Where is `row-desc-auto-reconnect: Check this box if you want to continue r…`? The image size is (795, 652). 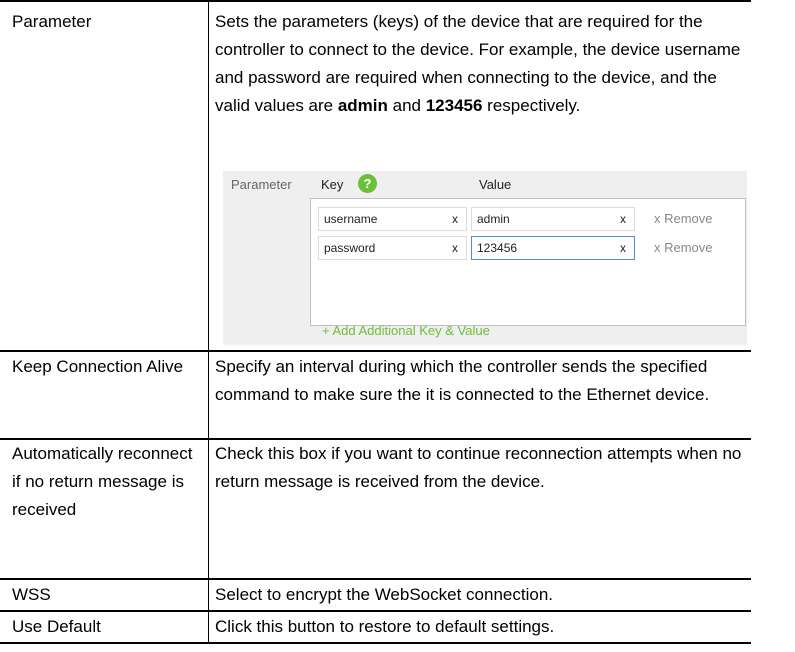 row-desc-auto-reconnect: Check this box if you want to continue r… is located at coordinates (478, 467).